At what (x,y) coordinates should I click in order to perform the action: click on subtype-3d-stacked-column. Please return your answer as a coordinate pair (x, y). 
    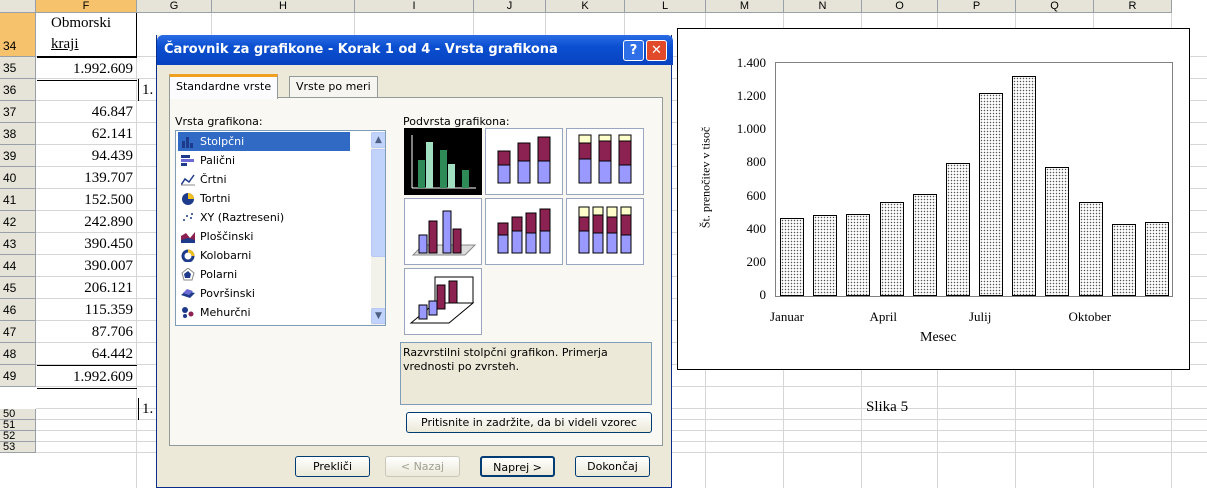
    Looking at the image, I should click on (524, 231).